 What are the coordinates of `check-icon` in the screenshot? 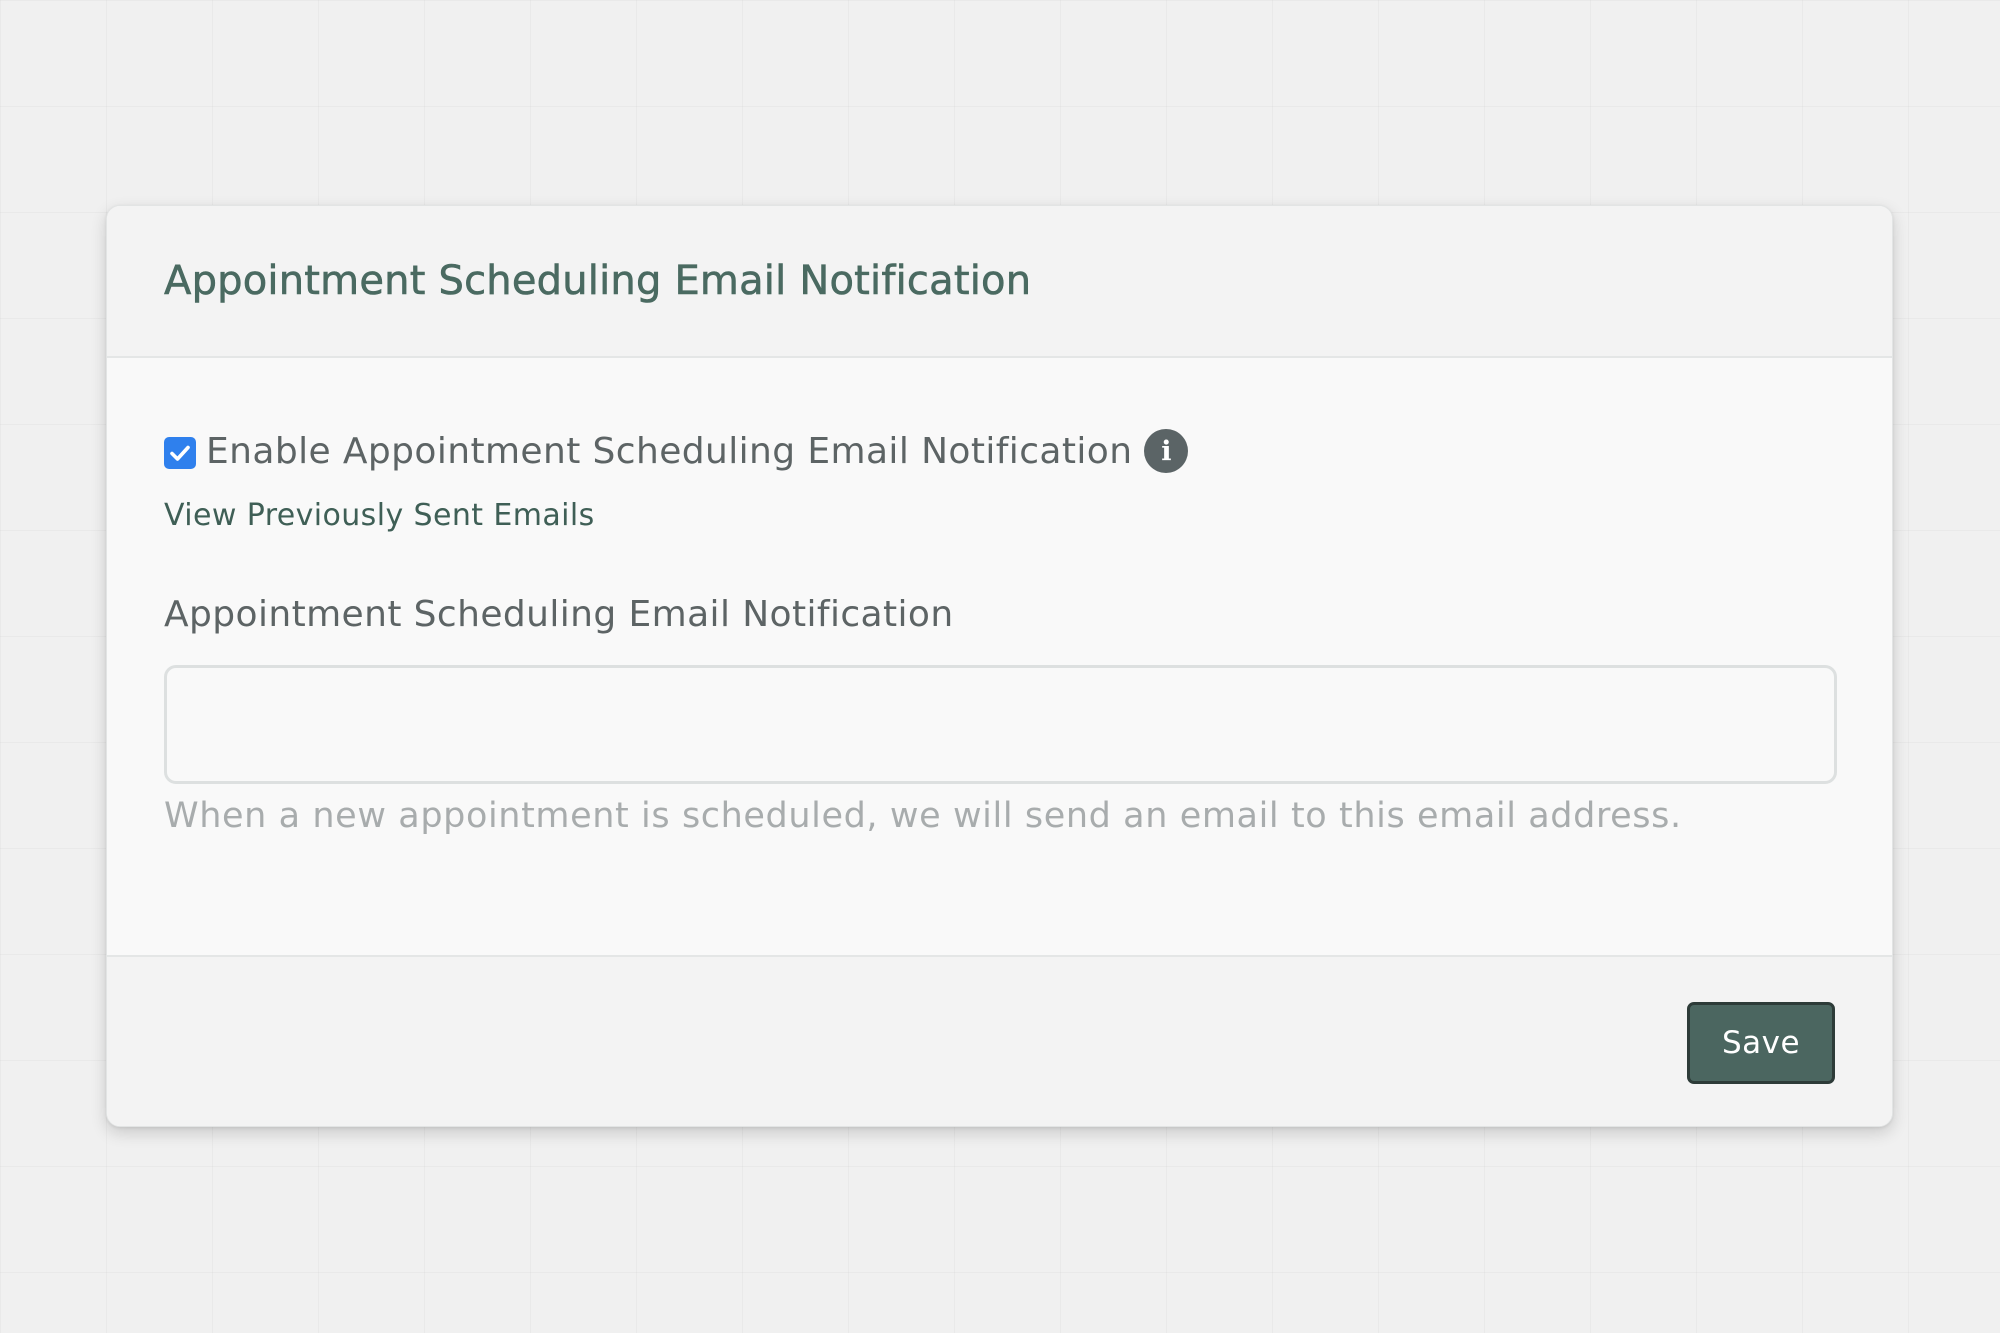 It's located at (180, 453).